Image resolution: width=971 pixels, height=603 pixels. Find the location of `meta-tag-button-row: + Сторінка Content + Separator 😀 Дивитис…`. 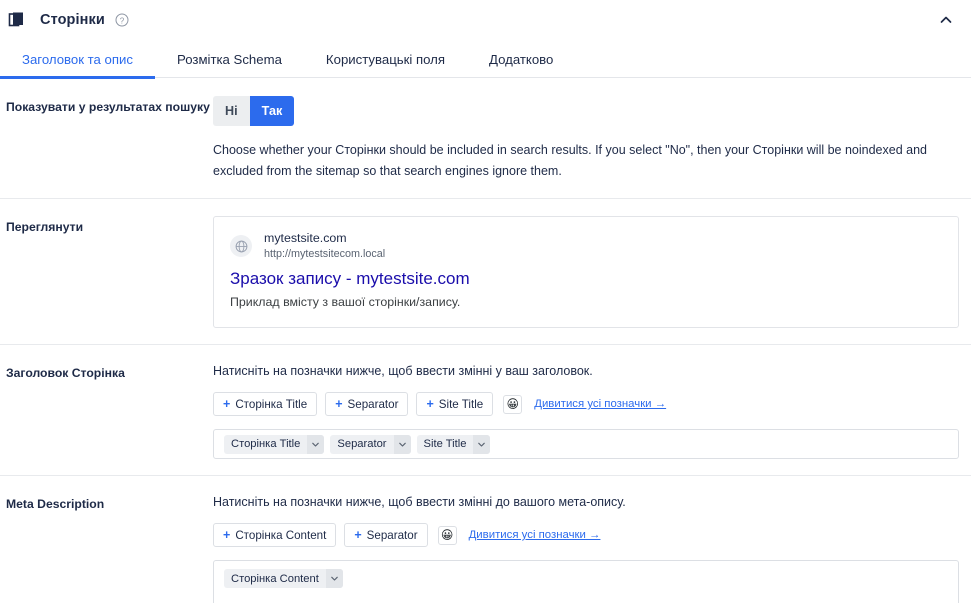

meta-tag-button-row: + Сторінка Content + Separator 😀 Дивитис… is located at coordinates (585, 535).